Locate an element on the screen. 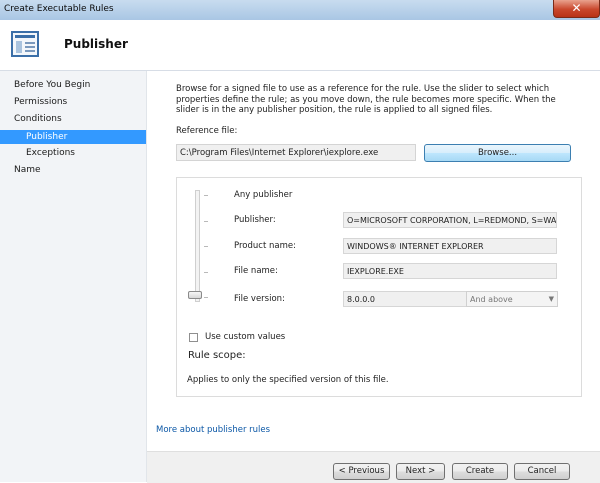  wizard-footer: < Previous Next > Create Cancel is located at coordinates (373, 467).